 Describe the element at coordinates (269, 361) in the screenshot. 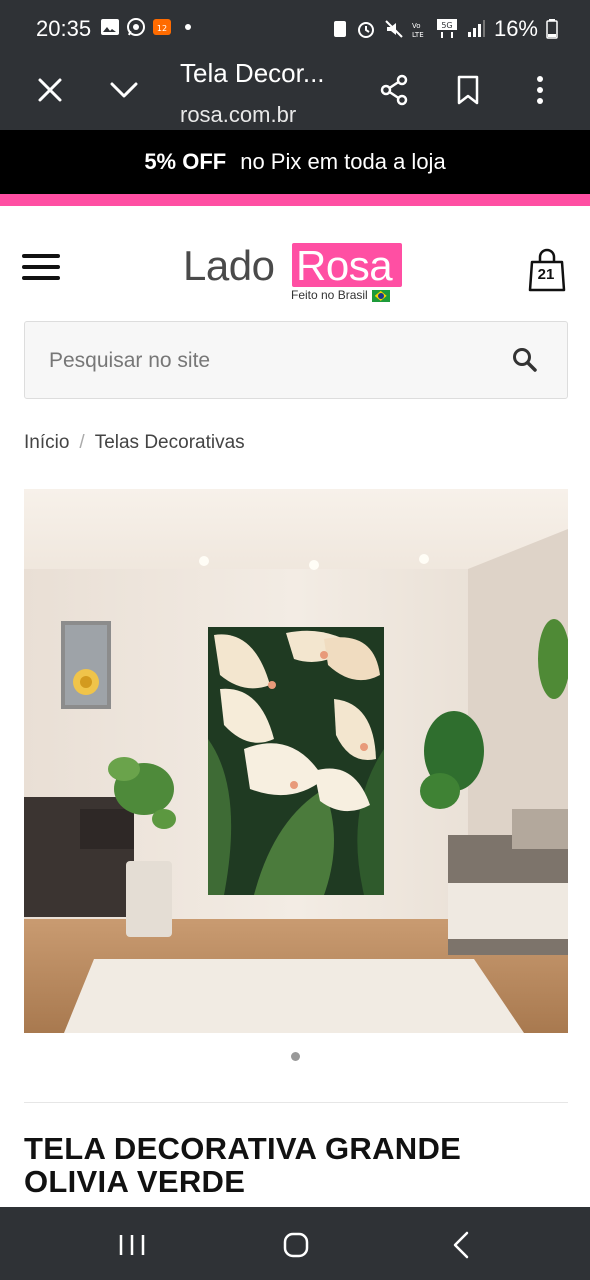

I see `search-input` at that location.